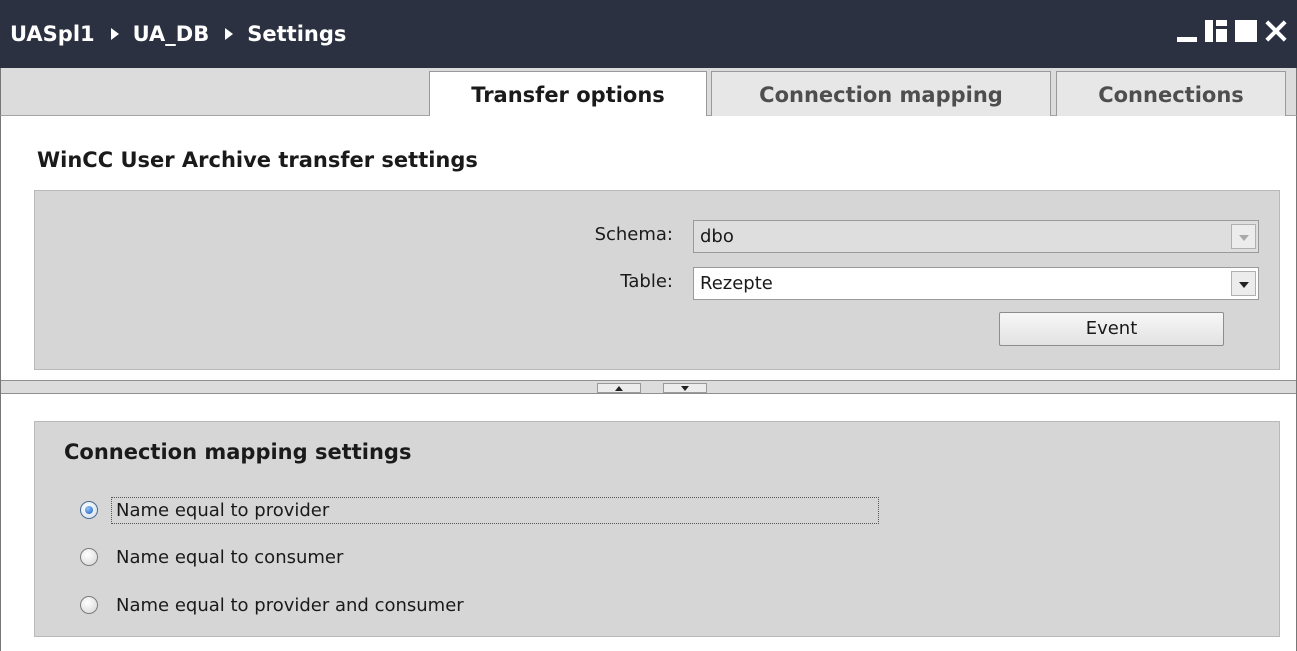 Image resolution: width=1297 pixels, height=651 pixels. I want to click on minimize-icon, so click(1187, 39).